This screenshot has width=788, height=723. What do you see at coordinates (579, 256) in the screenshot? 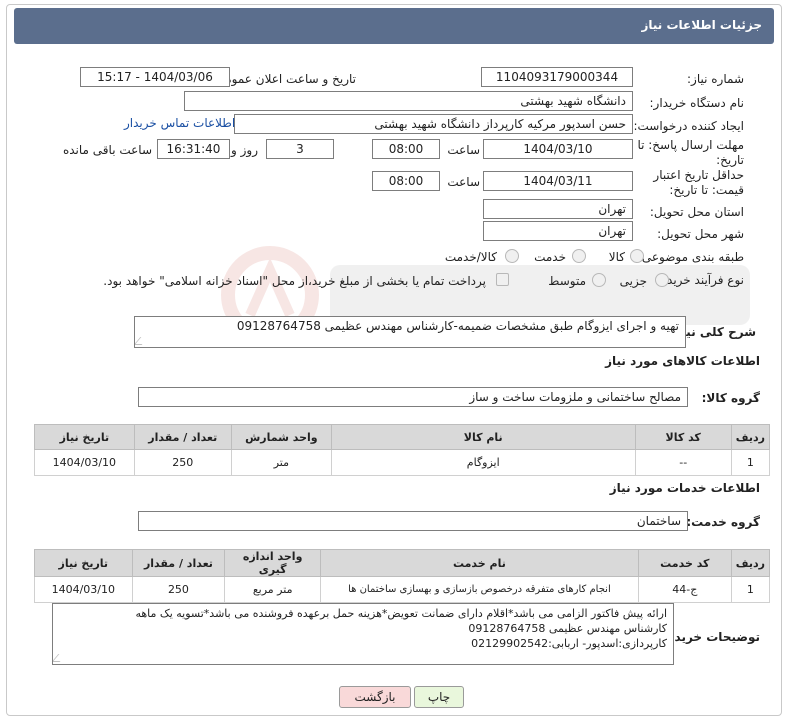
I see `category-service-radio` at bounding box center [579, 256].